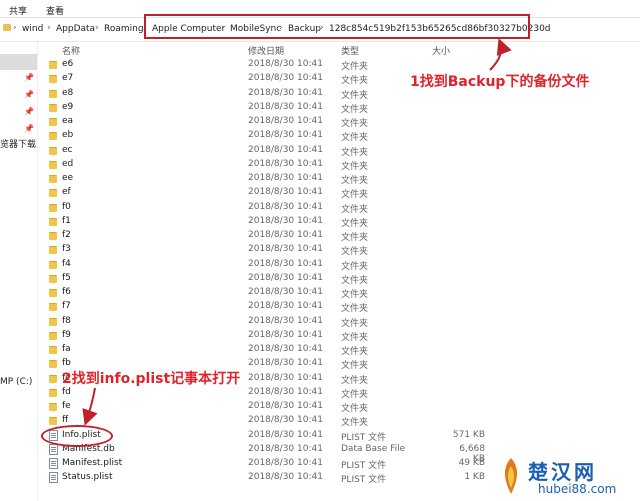  I want to click on file-type: PLIST 文件, so click(364, 437).